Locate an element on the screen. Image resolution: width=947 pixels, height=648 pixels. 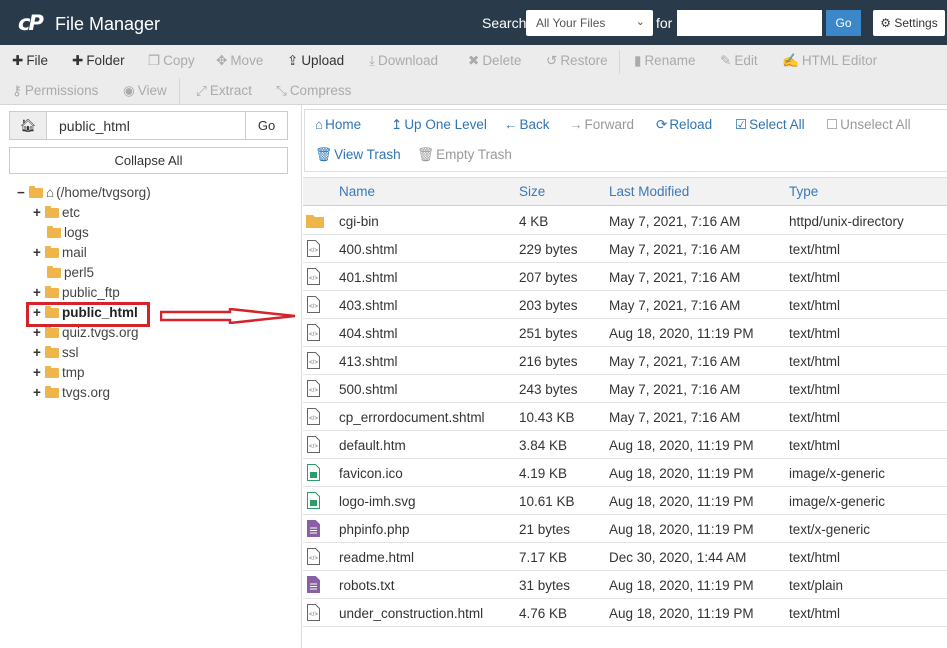
tree-item-home-tvgsorg: − ⌂ (/home/tvgsorg) is located at coordinates (84, 195).